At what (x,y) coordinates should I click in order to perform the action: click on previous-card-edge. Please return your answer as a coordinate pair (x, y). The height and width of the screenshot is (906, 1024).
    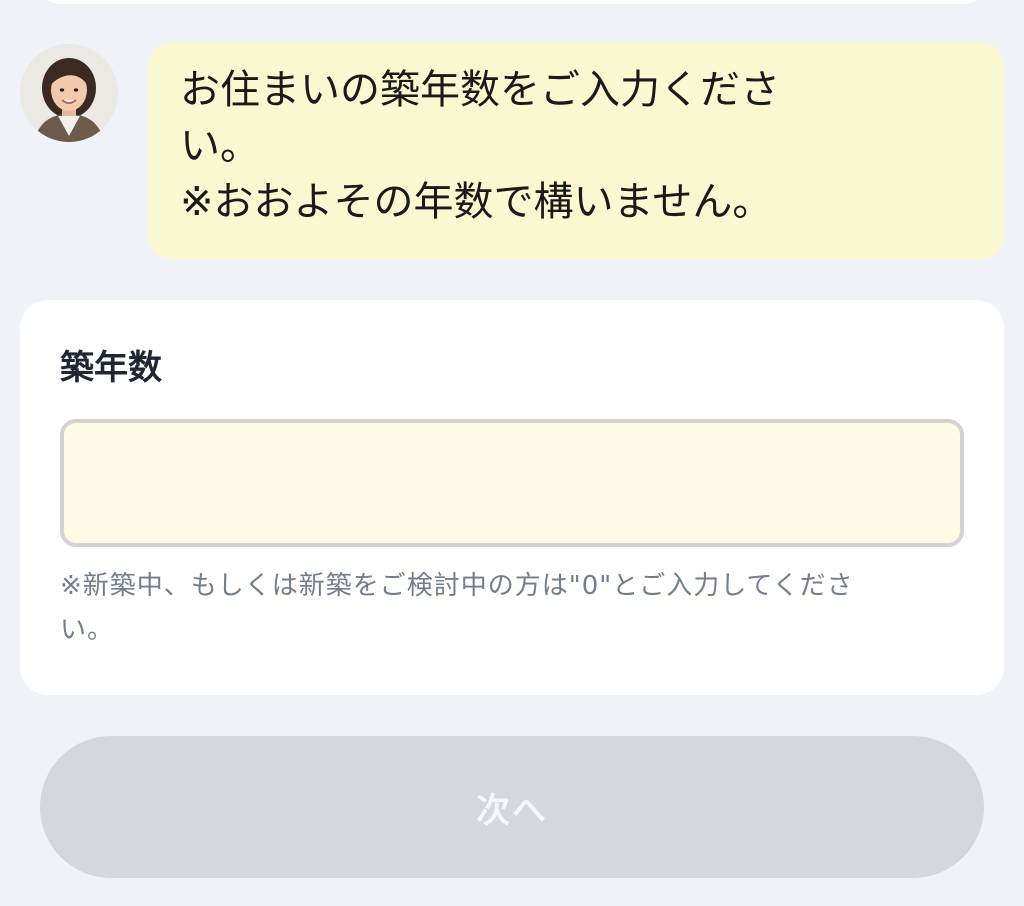
    Looking at the image, I should click on (512, 2).